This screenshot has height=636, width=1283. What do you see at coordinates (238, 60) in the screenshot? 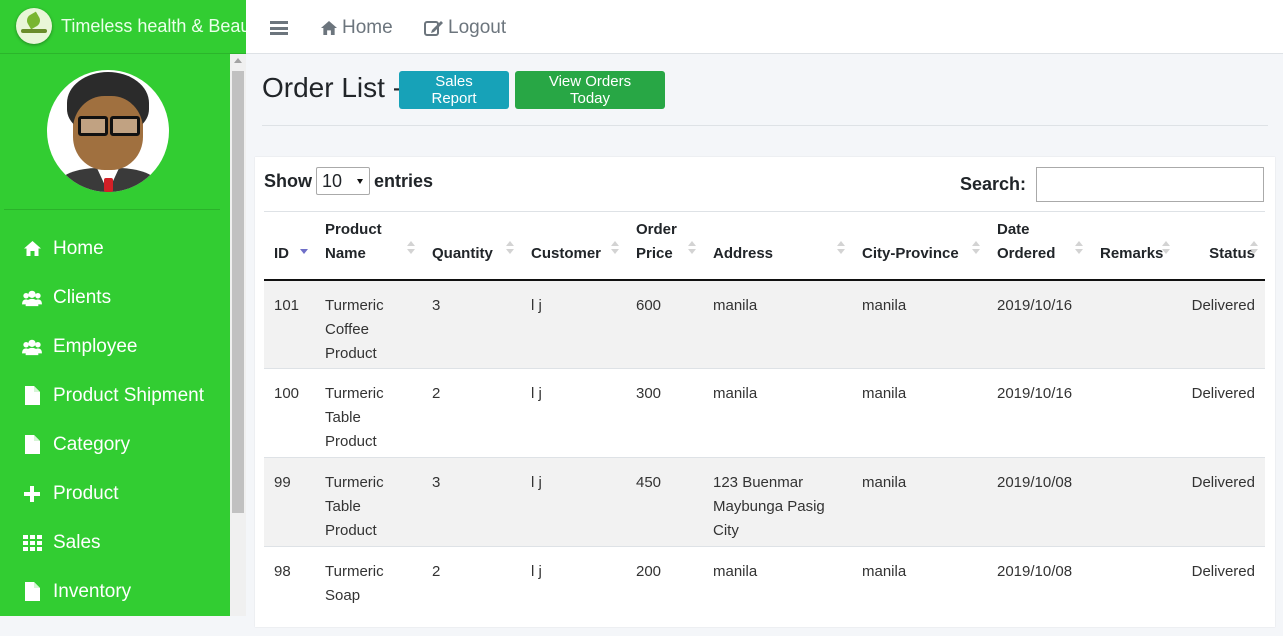
I see `scroll-up-arrow-icon` at bounding box center [238, 60].